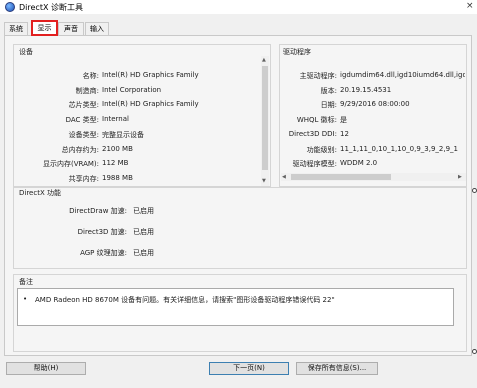 The height and width of the screenshot is (388, 477). Describe the element at coordinates (71, 28) in the screenshot. I see `tab-sound: 声音` at that location.